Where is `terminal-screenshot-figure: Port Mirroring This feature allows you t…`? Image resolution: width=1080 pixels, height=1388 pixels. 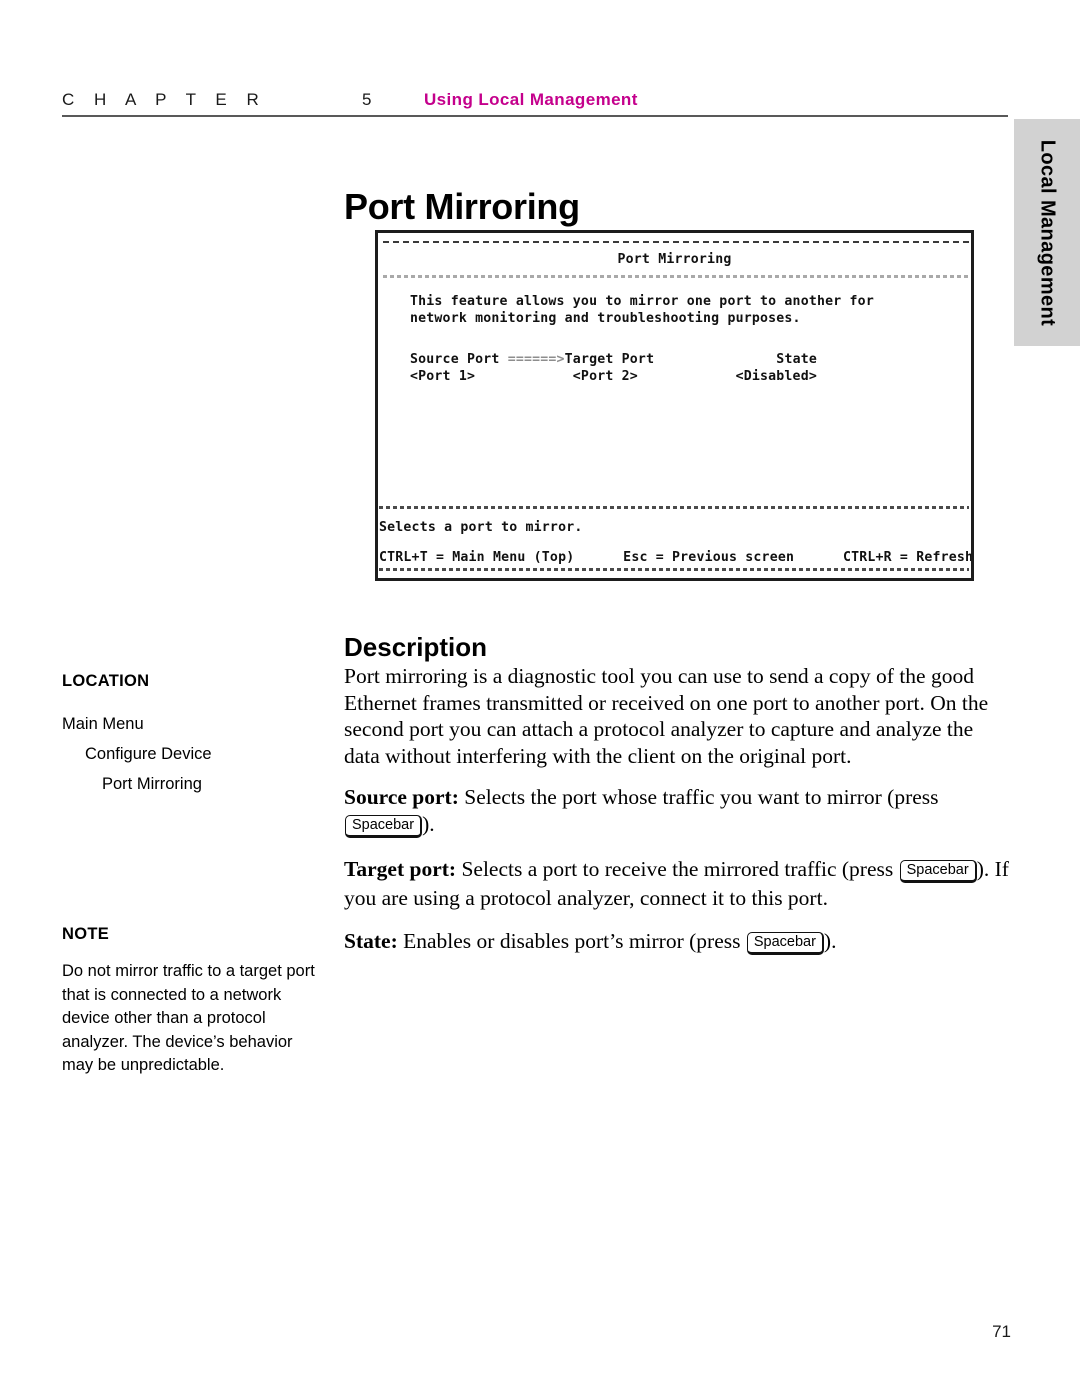
terminal-screenshot-figure: Port Mirroring This feature allows you t… is located at coordinates (674, 405).